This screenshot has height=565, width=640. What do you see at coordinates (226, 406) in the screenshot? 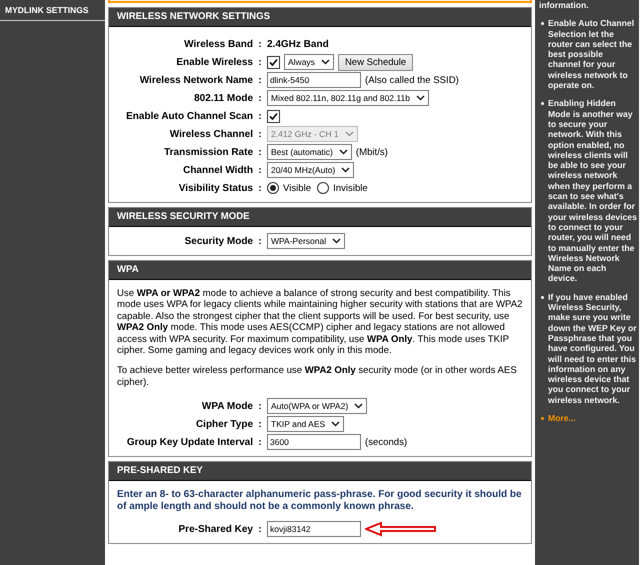
I see `field-label: WPA Mode` at bounding box center [226, 406].